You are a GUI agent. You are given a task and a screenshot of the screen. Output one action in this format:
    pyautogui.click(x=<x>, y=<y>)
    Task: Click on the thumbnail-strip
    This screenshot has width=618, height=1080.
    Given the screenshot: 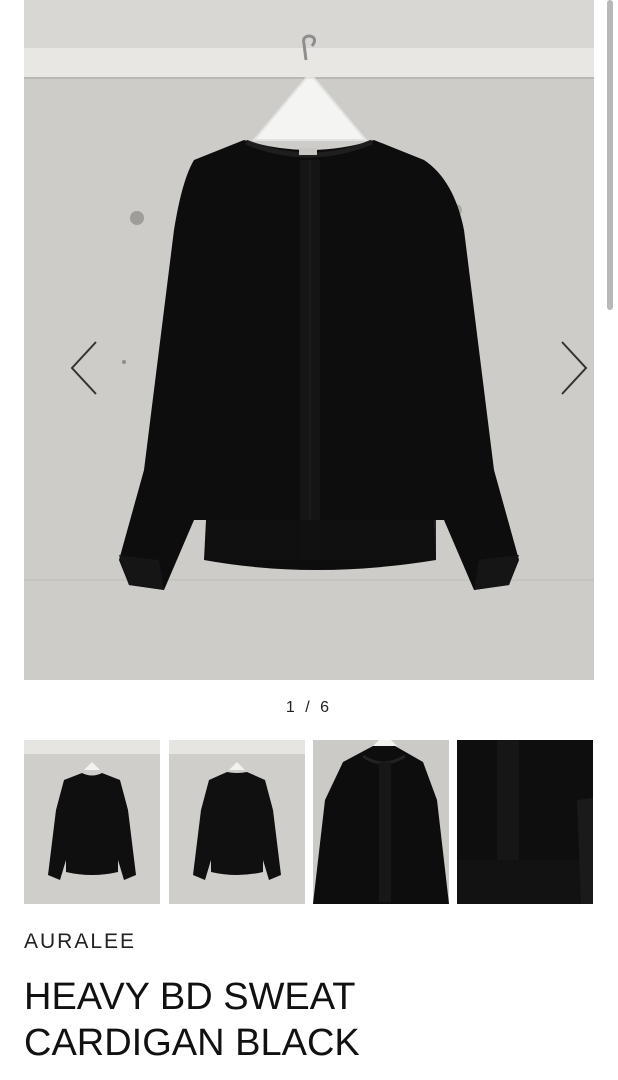 What is the action you would take?
    pyautogui.click(x=309, y=822)
    